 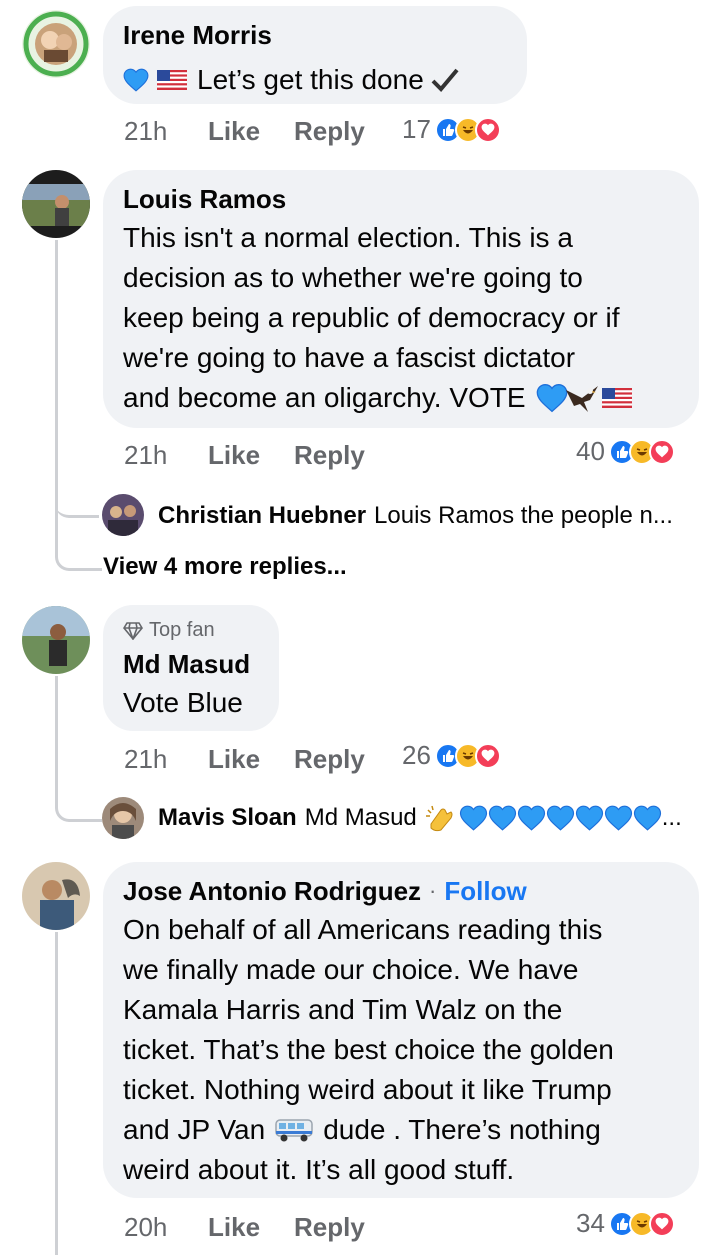 What do you see at coordinates (439, 818) in the screenshot?
I see `clapping-hands-icon` at bounding box center [439, 818].